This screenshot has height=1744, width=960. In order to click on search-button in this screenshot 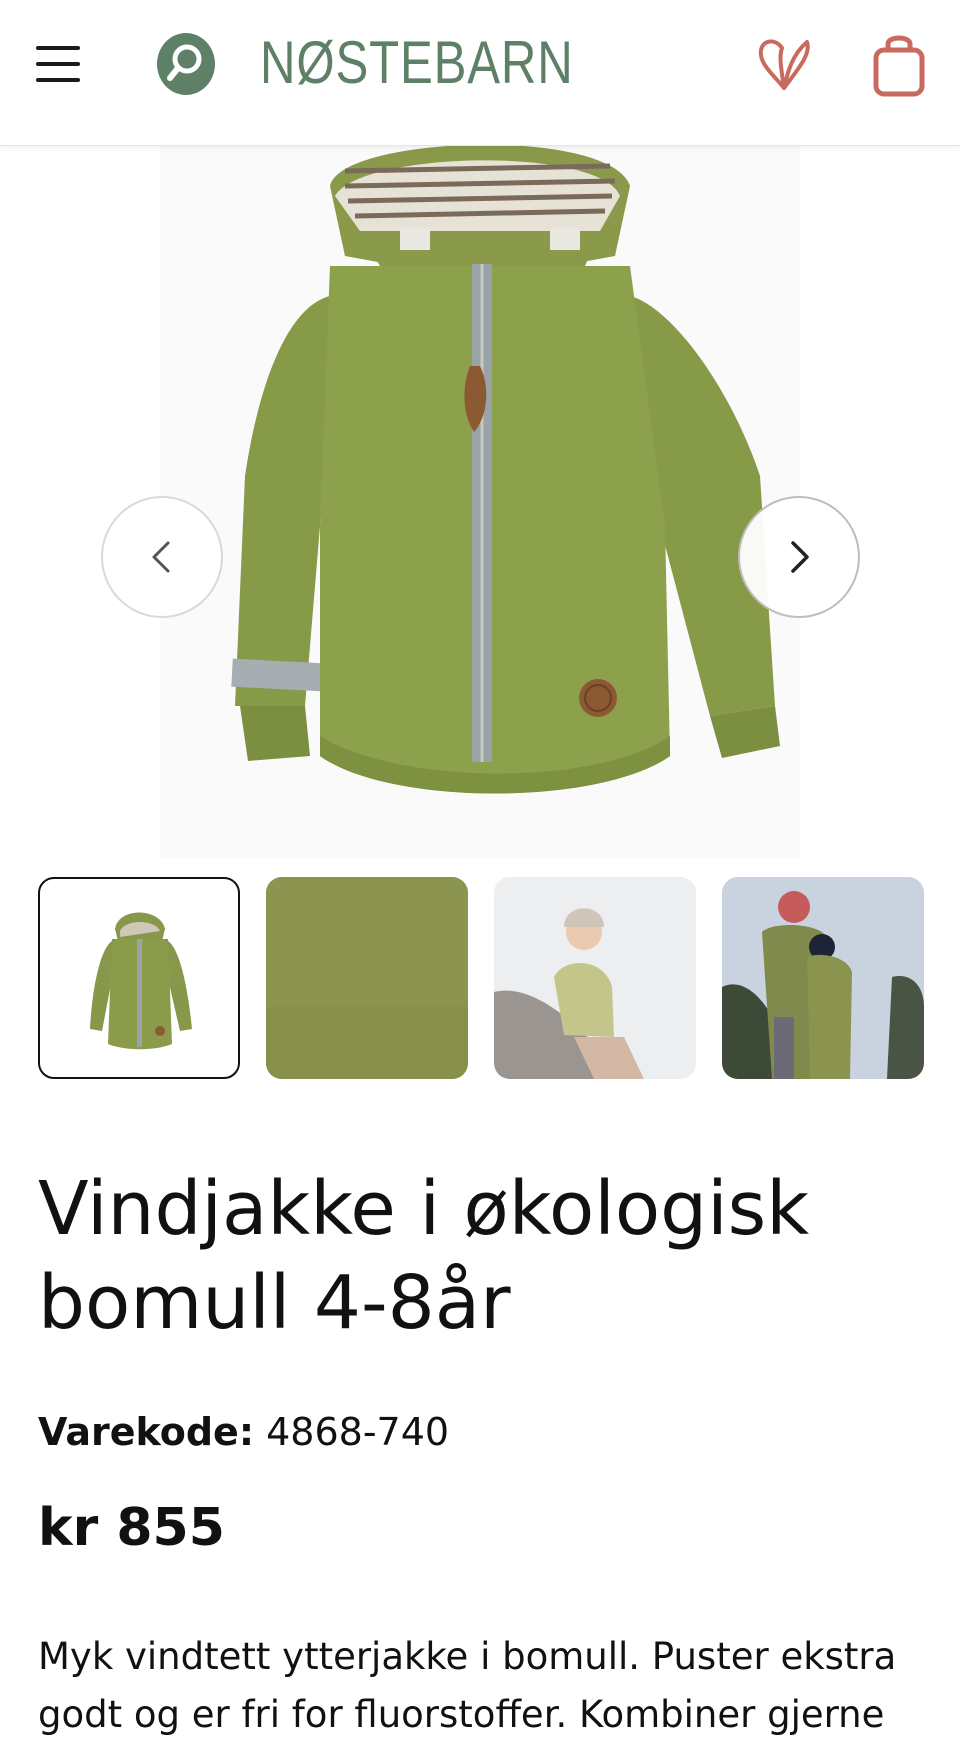, I will do `click(186, 64)`.